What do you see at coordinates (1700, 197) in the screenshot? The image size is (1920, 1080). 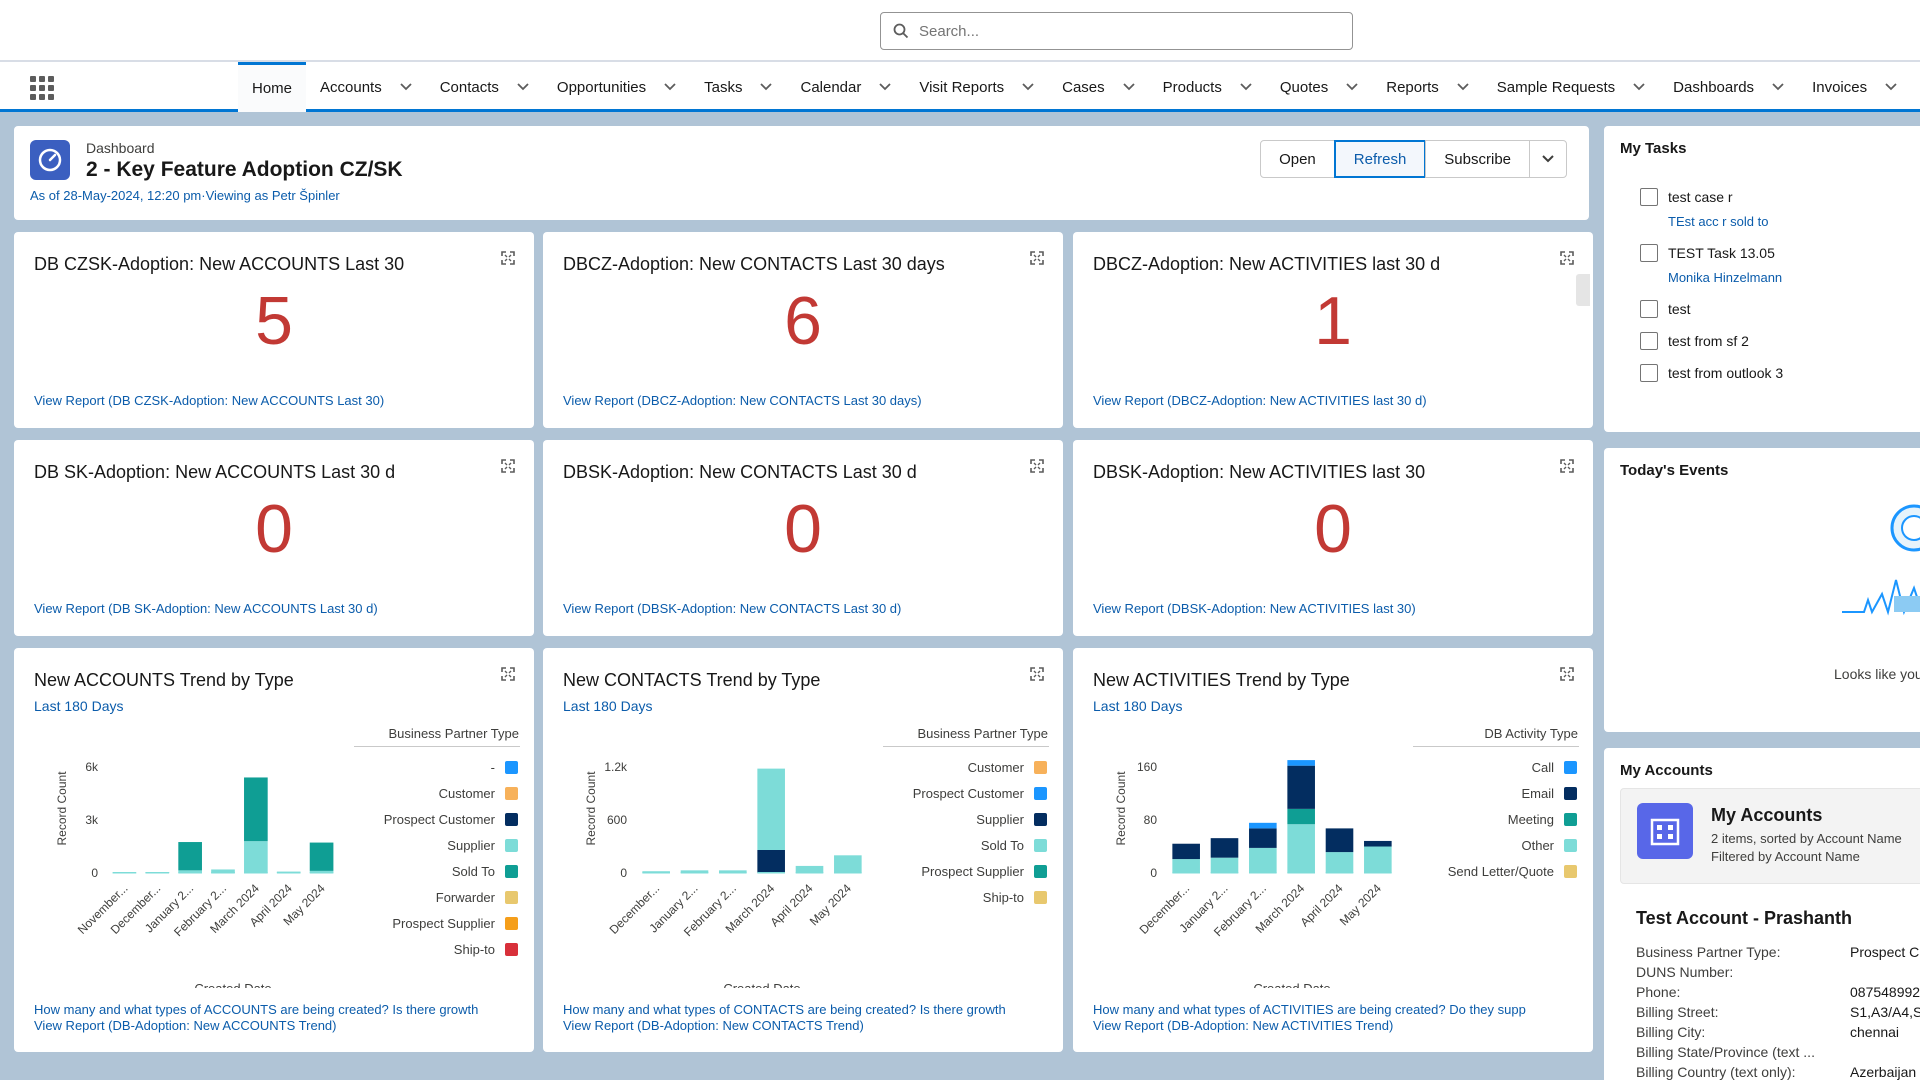 I see `task-link: test case r` at bounding box center [1700, 197].